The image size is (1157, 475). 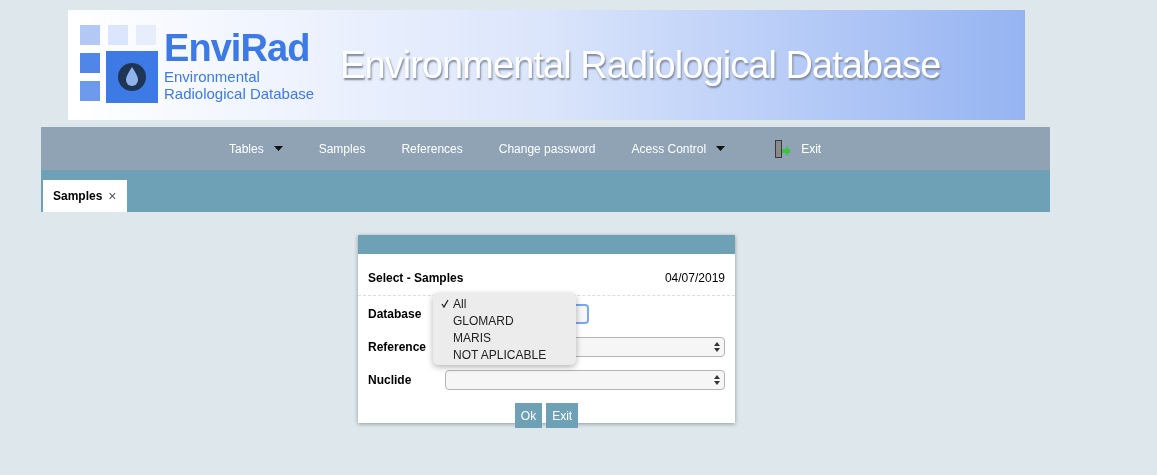 I want to click on nav-link: Samples, so click(x=342, y=148).